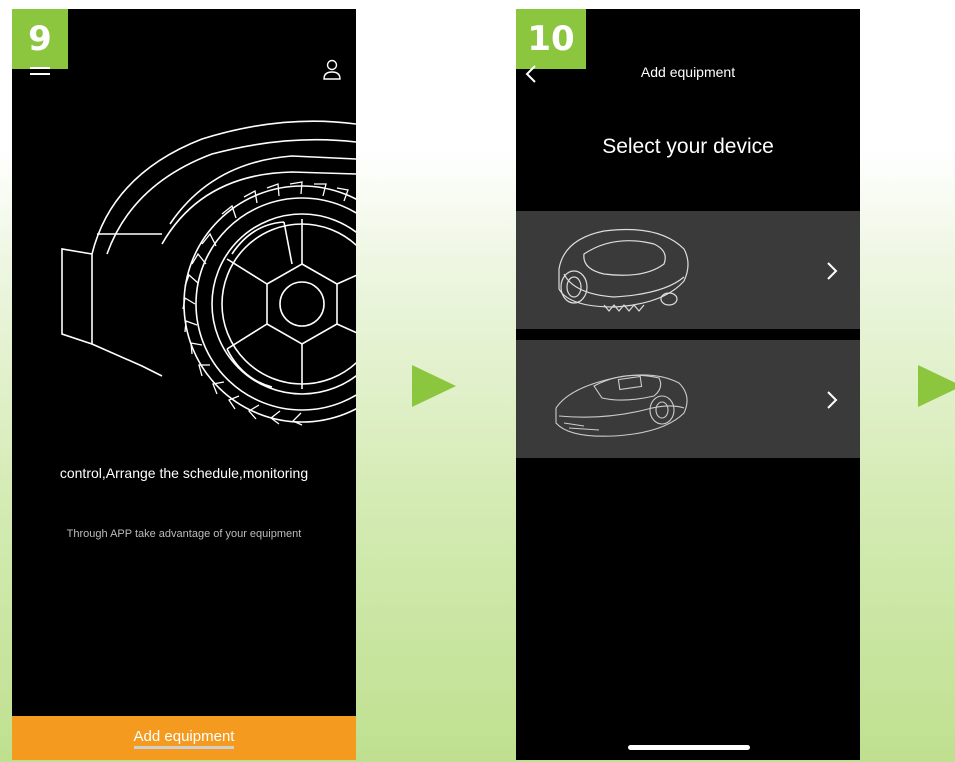  I want to click on add-equipment-label: Add equipment, so click(184, 738).